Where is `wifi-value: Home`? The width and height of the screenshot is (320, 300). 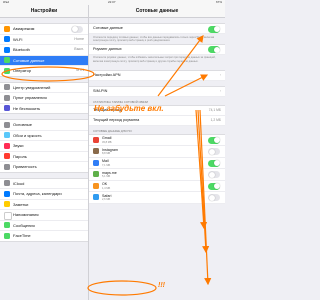
wifi-value: Home is located at coordinates (79, 38).